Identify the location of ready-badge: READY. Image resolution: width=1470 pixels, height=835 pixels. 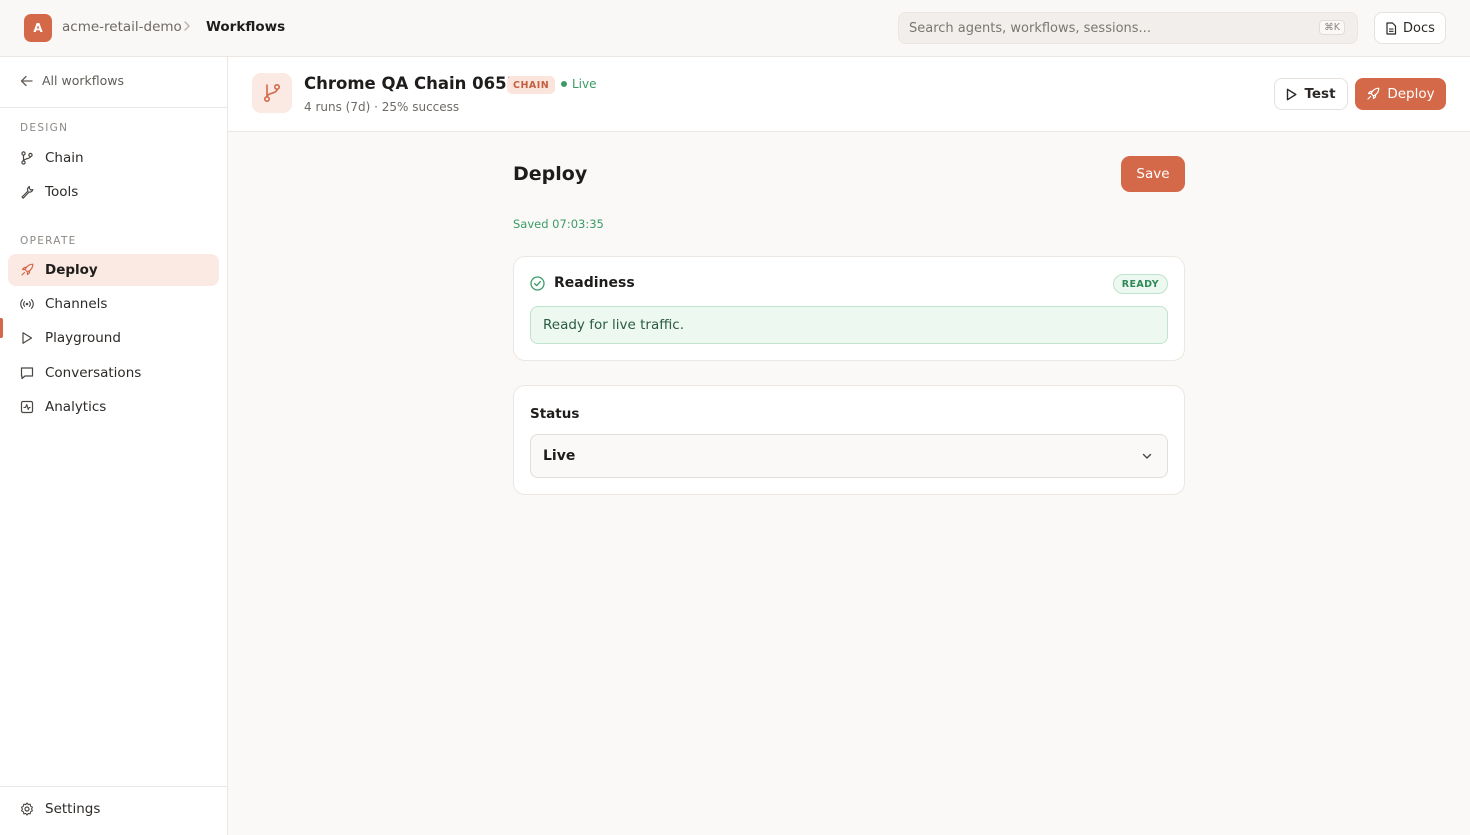
(1140, 284).